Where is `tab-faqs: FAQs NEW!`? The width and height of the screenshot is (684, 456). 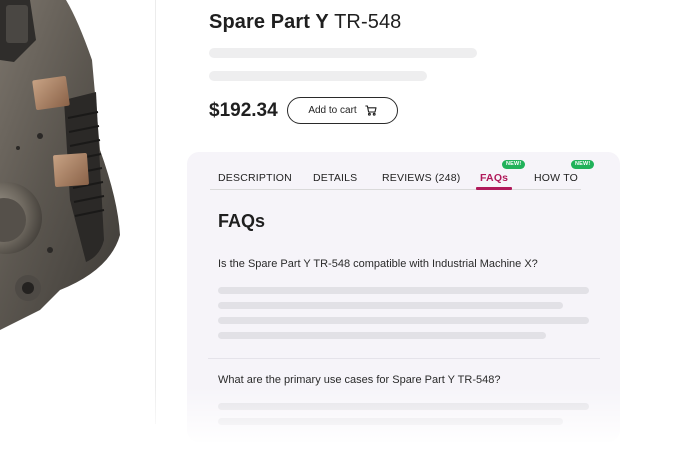 tab-faqs: FAQs NEW! is located at coordinates (501, 175).